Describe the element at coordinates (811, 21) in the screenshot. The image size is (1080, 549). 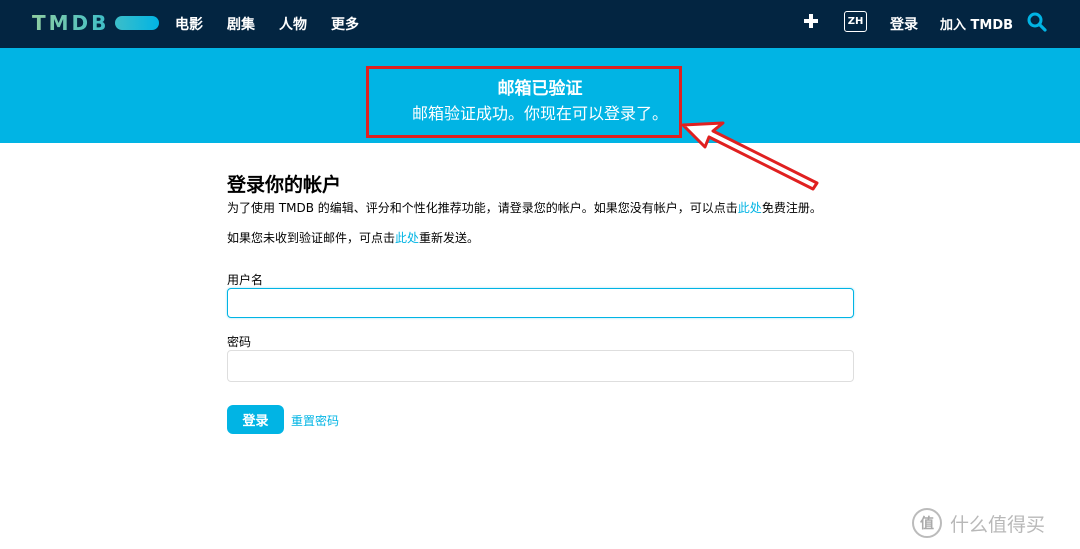
I see `add-plus-icon` at that location.